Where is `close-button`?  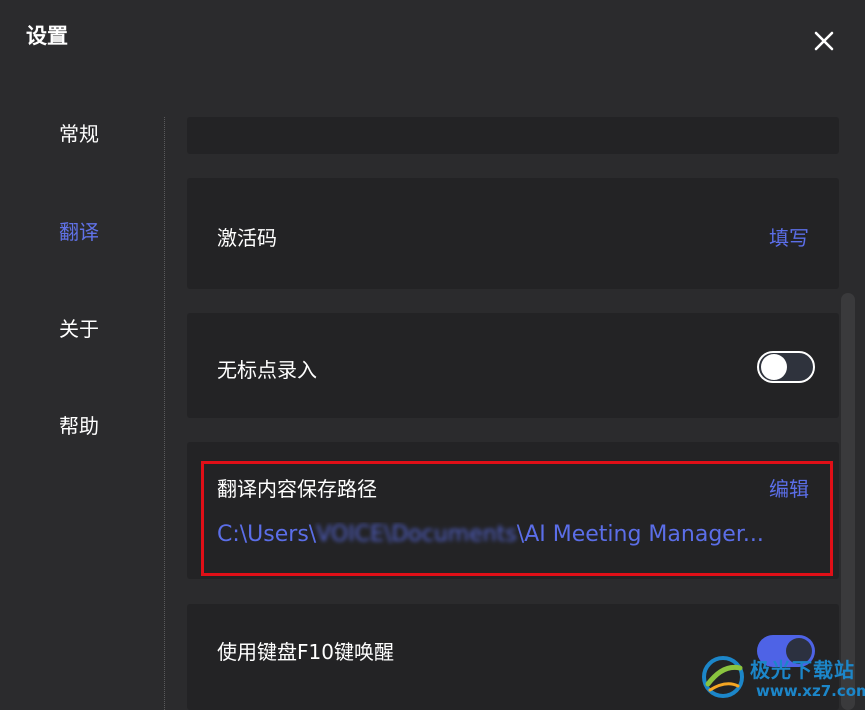
close-button is located at coordinates (824, 41).